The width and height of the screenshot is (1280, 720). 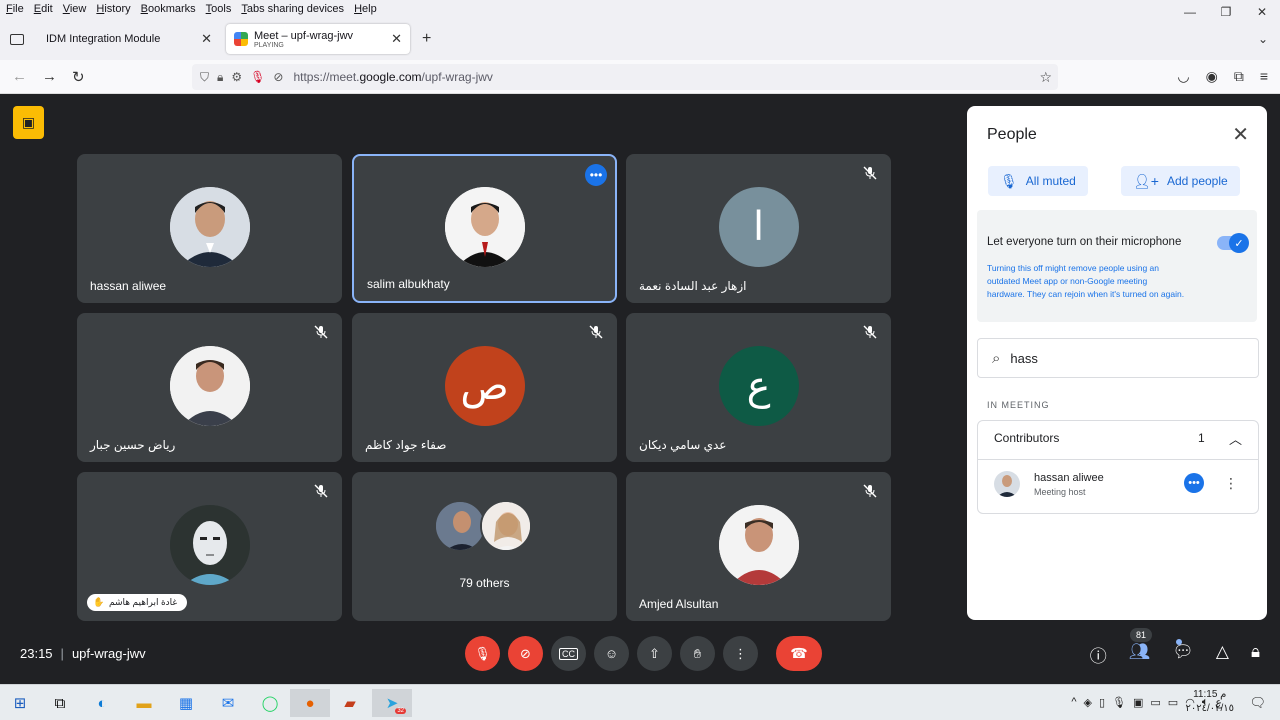 What do you see at coordinates (758, 546) in the screenshot?
I see `participant-tile: Amjed Alsultan` at bounding box center [758, 546].